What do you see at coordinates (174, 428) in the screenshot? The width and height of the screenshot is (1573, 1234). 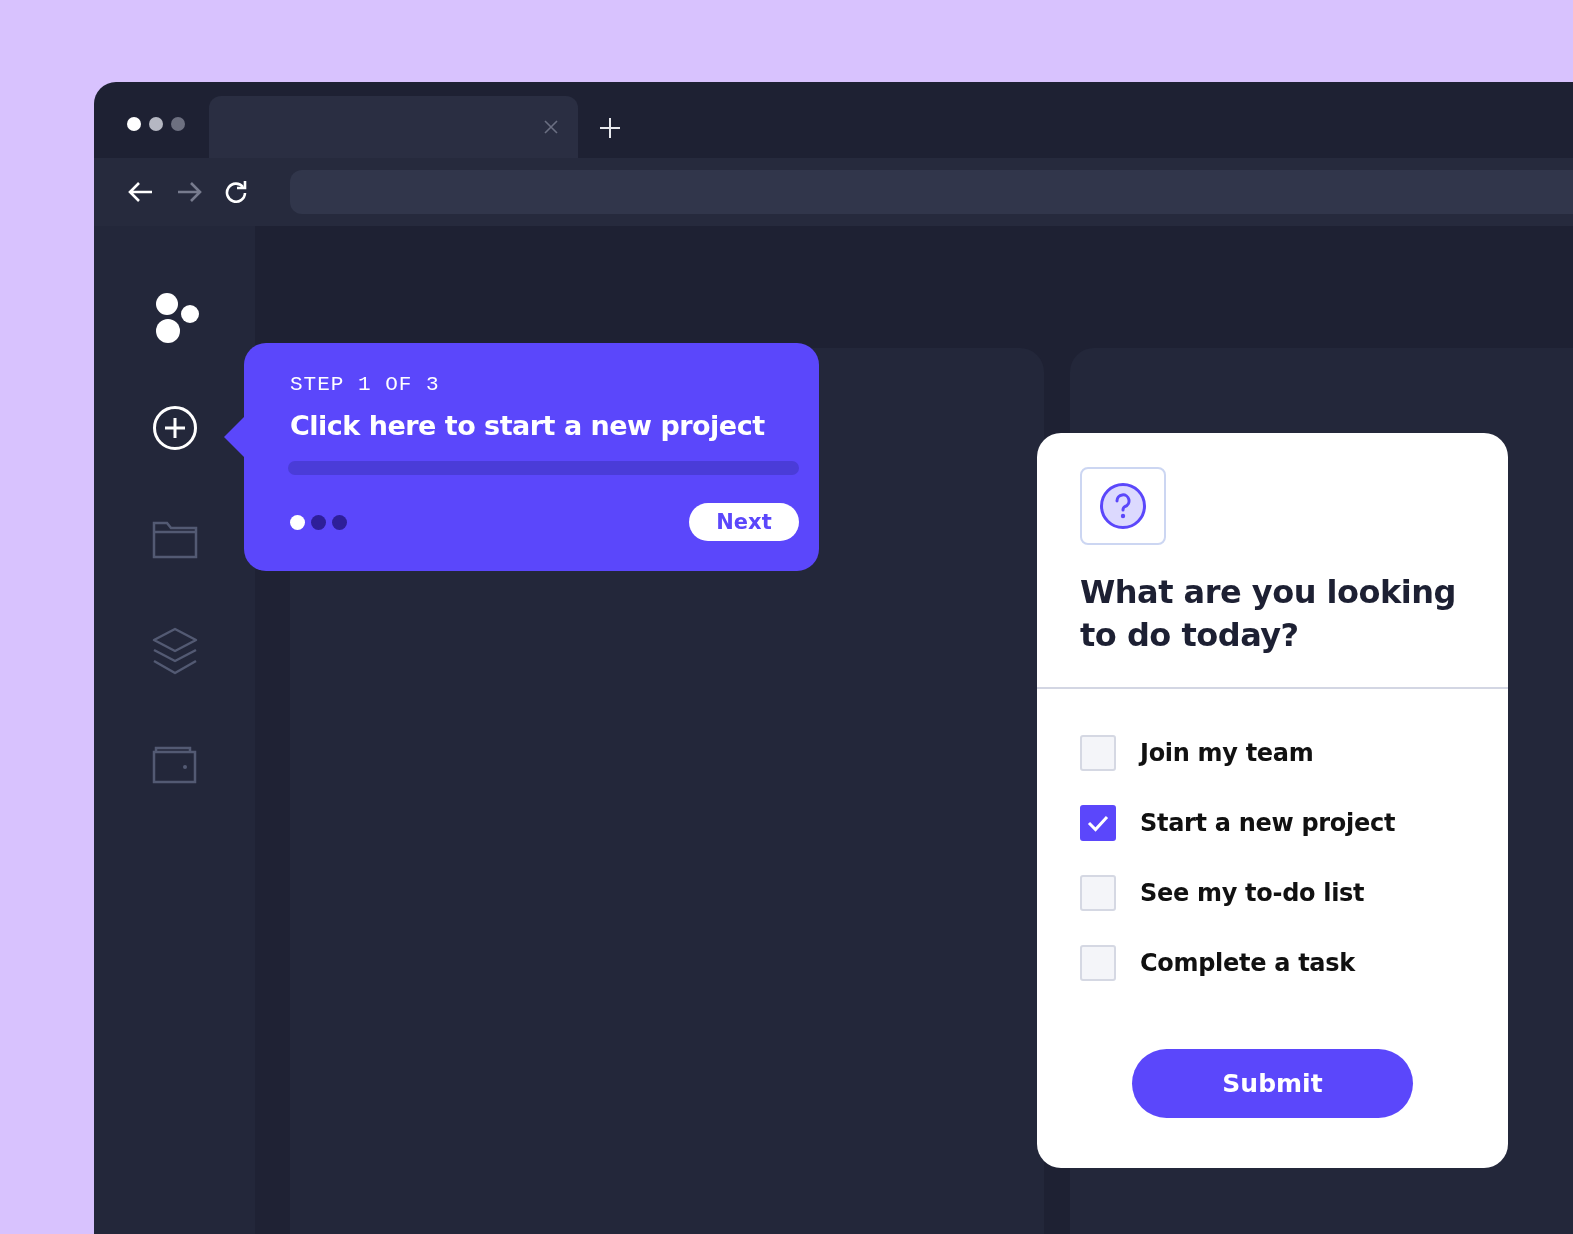 I see `add-icon` at bounding box center [174, 428].